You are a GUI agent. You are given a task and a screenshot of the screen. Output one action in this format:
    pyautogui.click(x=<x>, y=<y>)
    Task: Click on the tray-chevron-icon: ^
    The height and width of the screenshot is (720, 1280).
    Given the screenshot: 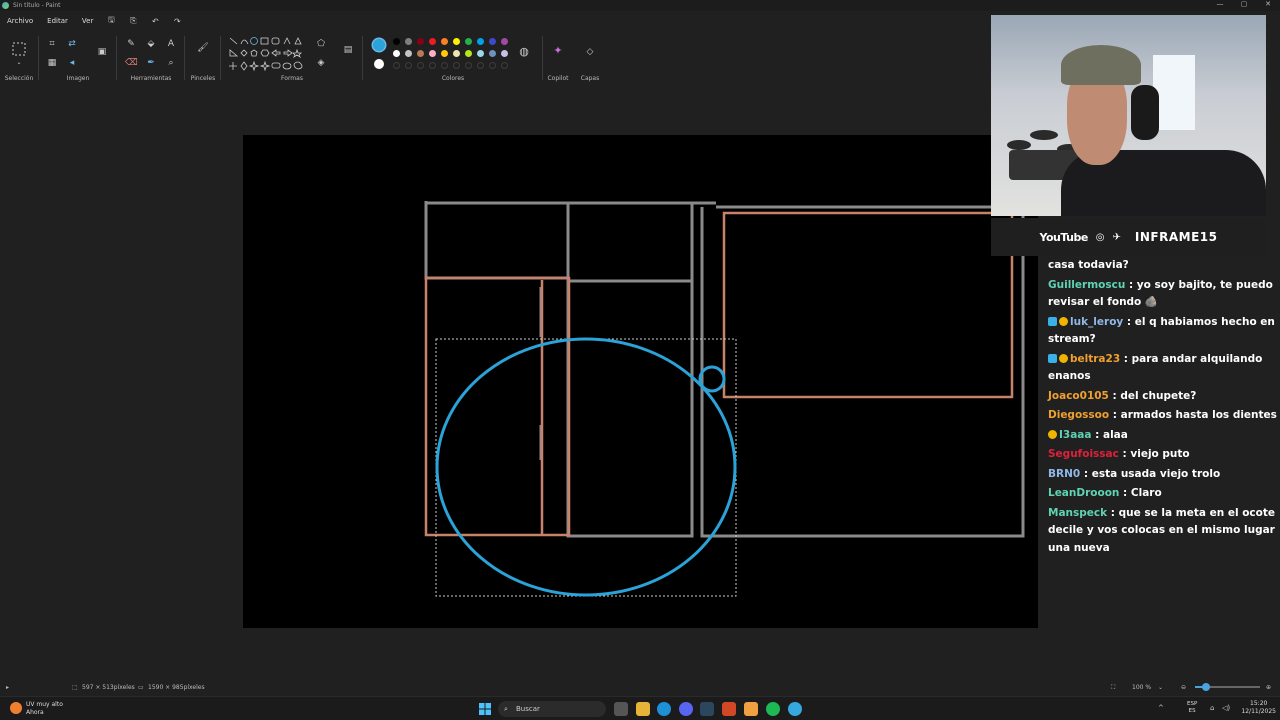 What is the action you would take?
    pyautogui.click(x=1161, y=708)
    